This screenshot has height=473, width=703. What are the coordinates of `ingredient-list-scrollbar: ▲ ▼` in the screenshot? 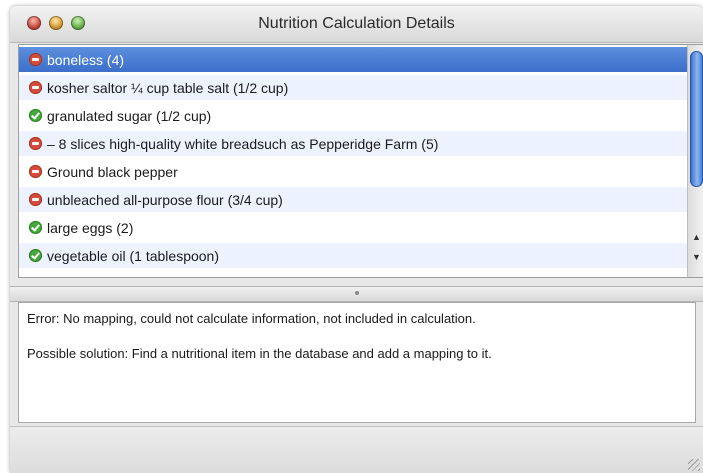 It's located at (695, 161).